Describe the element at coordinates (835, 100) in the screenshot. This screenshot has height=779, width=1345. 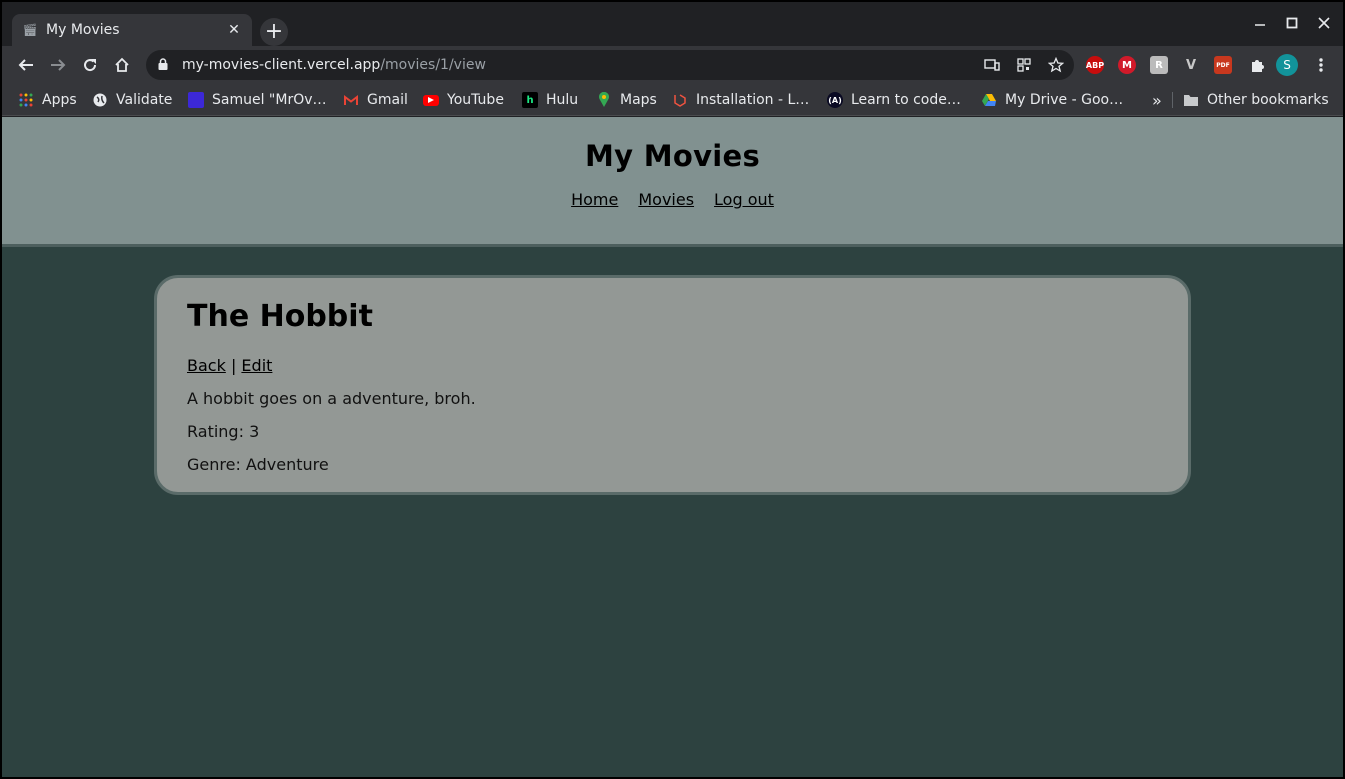
I see `freecodecamp-icon: (A)` at that location.